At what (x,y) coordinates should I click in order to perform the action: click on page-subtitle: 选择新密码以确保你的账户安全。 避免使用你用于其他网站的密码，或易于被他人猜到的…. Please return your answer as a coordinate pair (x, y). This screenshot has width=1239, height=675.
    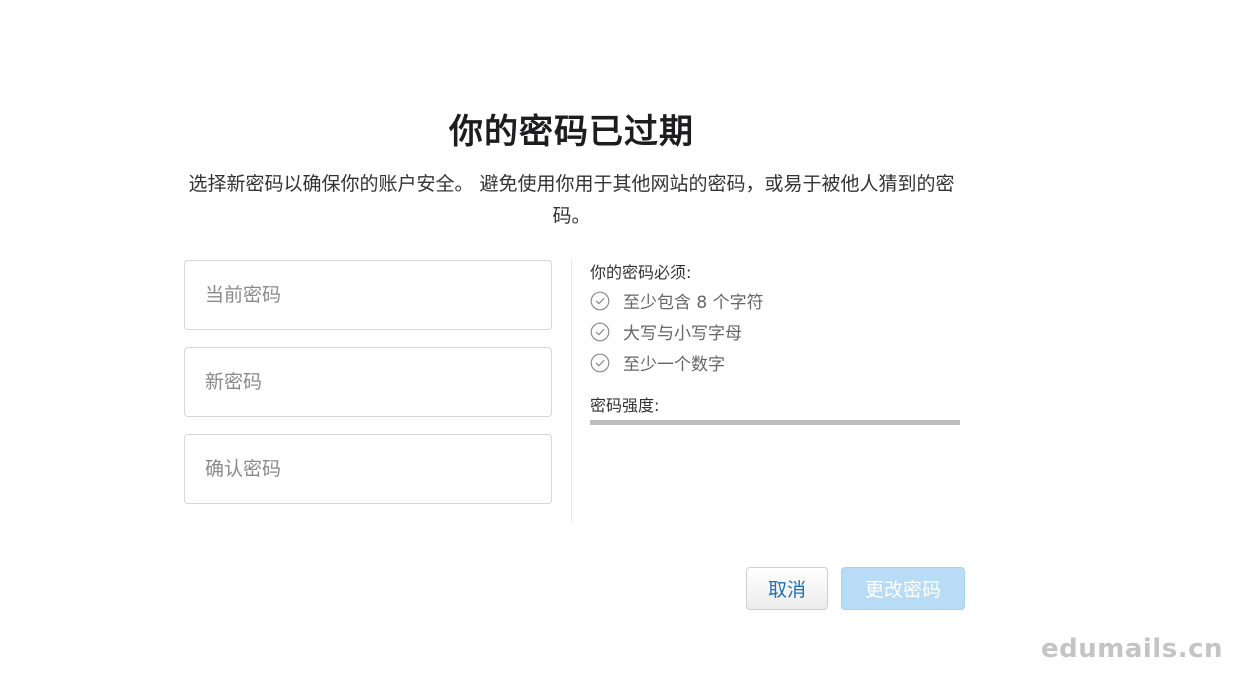
    Looking at the image, I should click on (571, 200).